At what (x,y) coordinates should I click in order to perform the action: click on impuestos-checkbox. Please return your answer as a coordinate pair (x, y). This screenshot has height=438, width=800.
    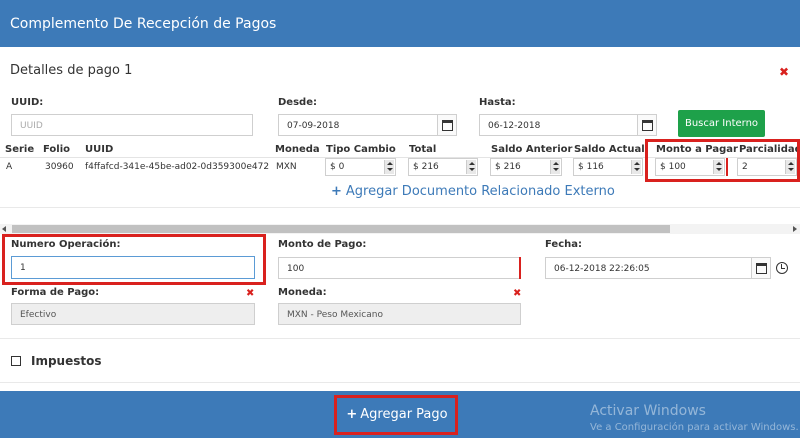
    Looking at the image, I should click on (16, 361).